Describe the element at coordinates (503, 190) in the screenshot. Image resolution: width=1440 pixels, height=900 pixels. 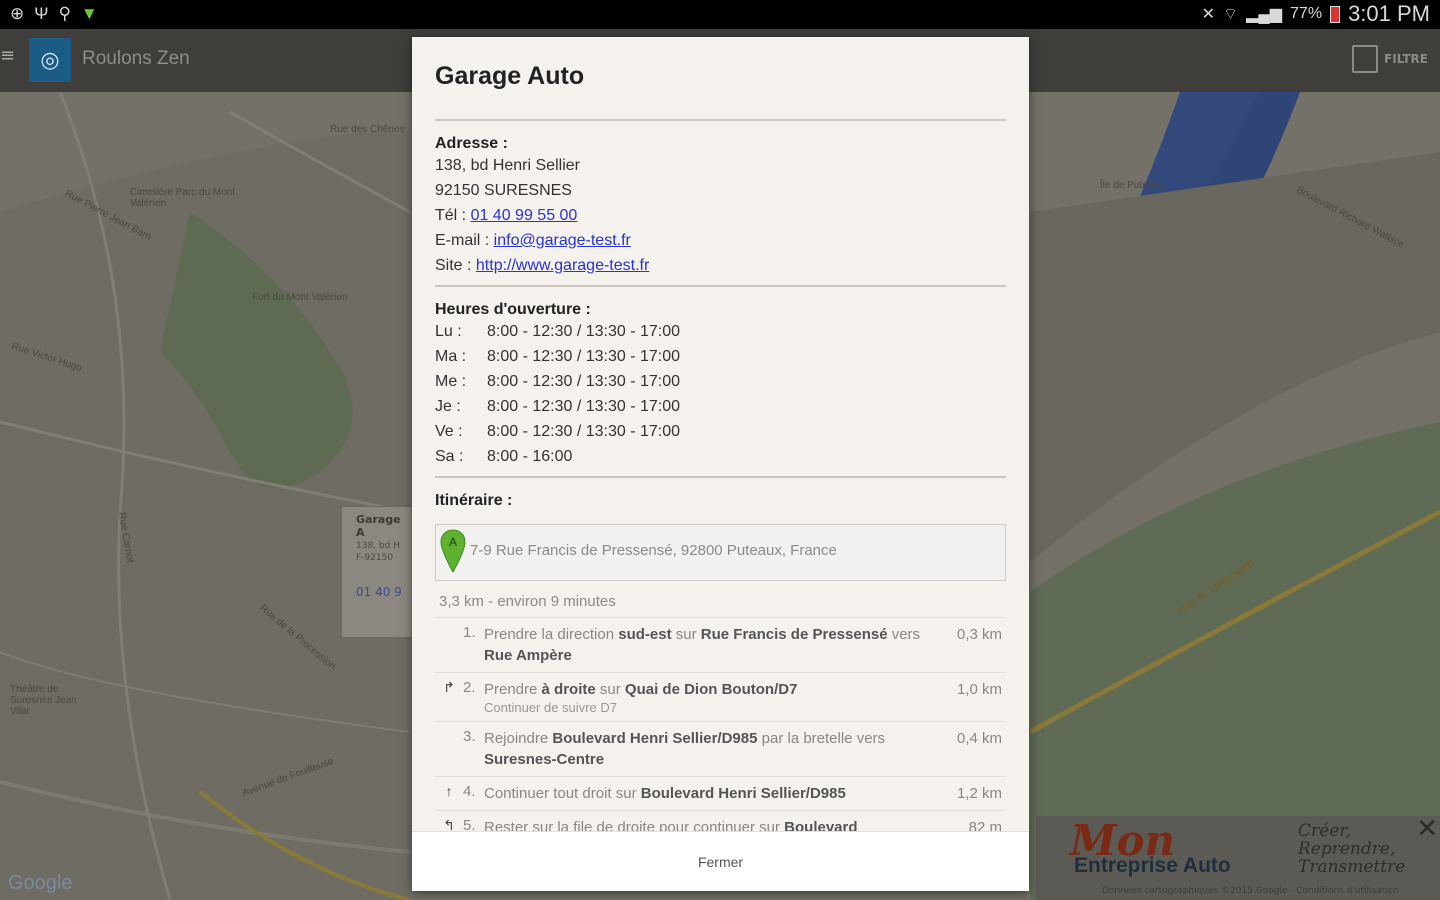
I see `address-city: 92150 SURESNES` at that location.